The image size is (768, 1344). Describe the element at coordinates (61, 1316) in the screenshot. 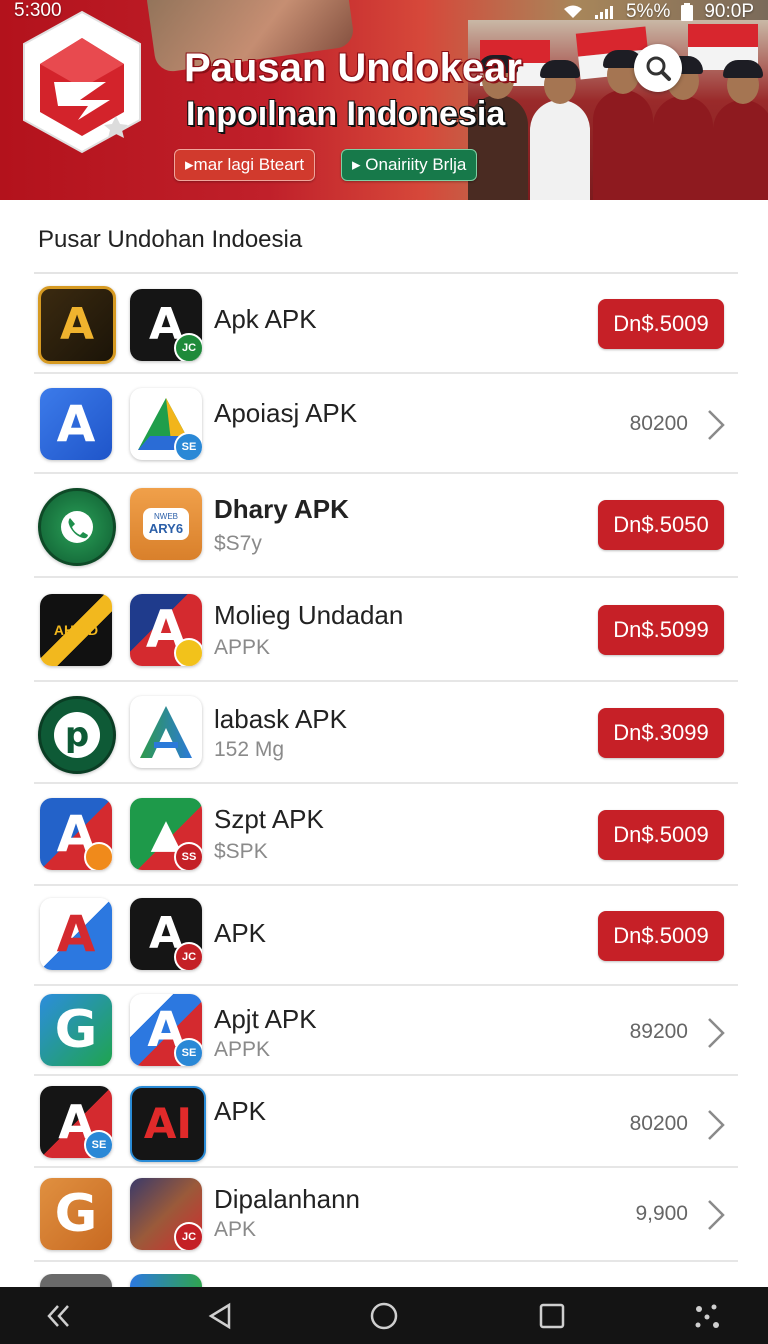

I see `back-double-chevron-icon` at that location.